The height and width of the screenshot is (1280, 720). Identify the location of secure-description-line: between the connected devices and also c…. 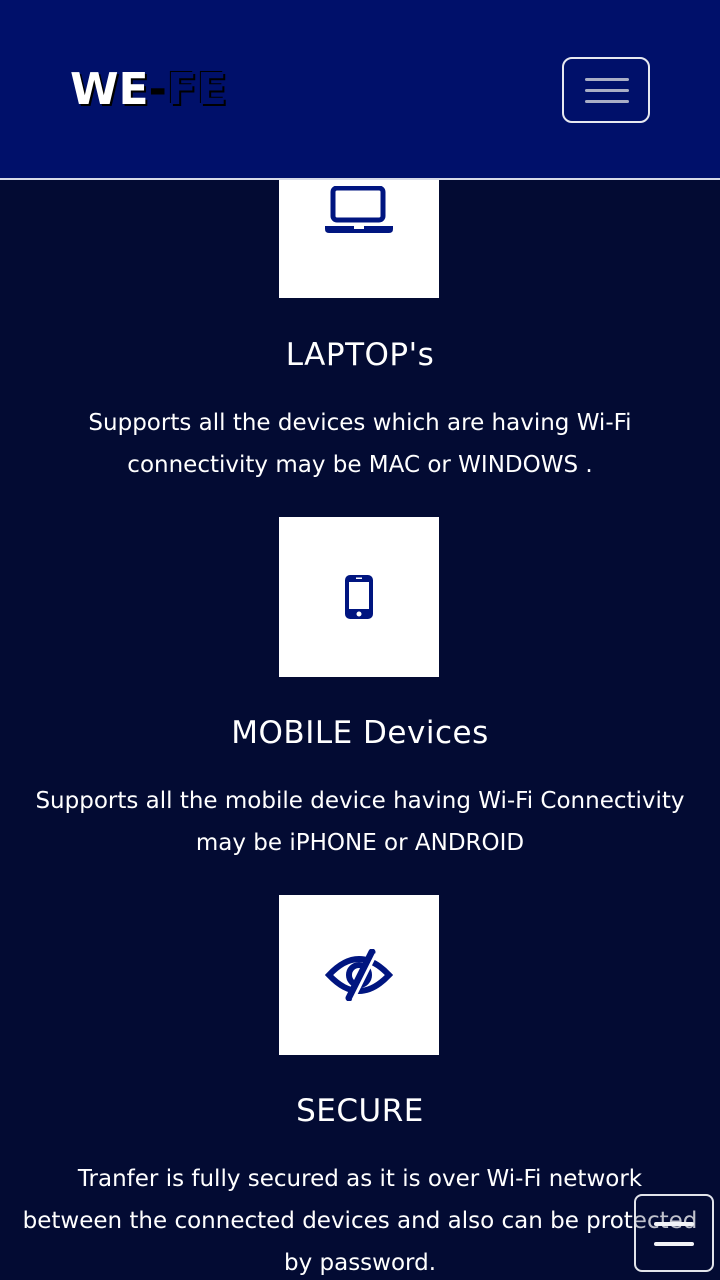
(360, 1221).